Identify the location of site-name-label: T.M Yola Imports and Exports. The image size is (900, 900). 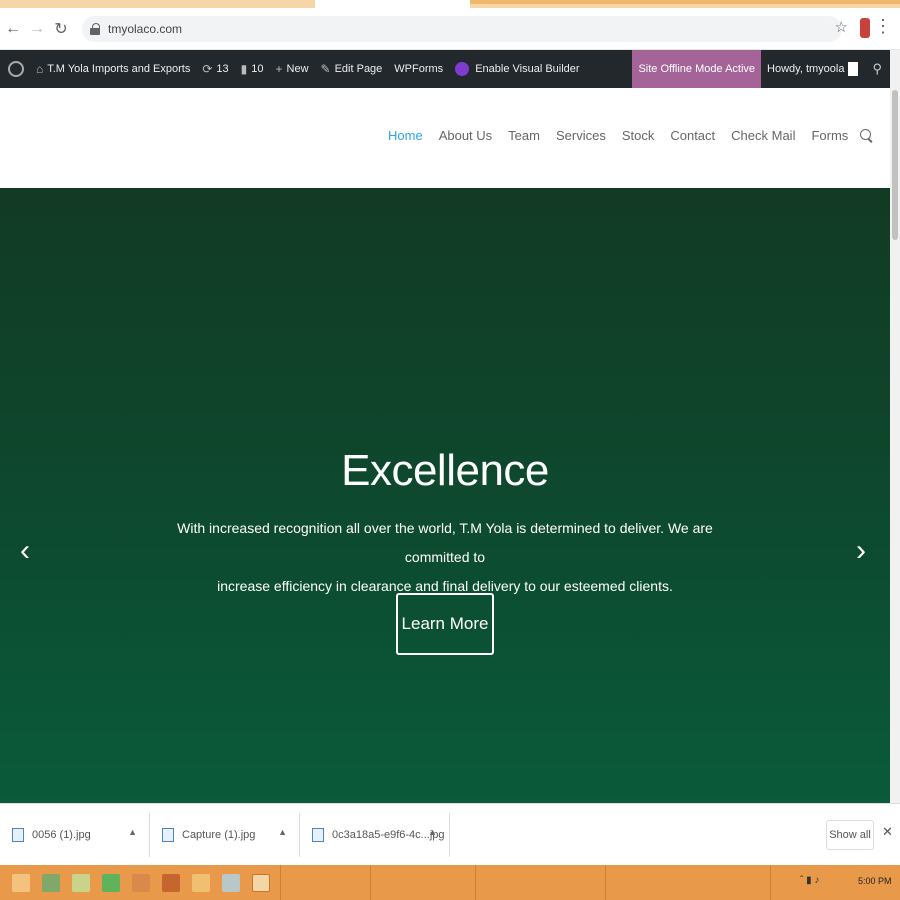
(119, 69).